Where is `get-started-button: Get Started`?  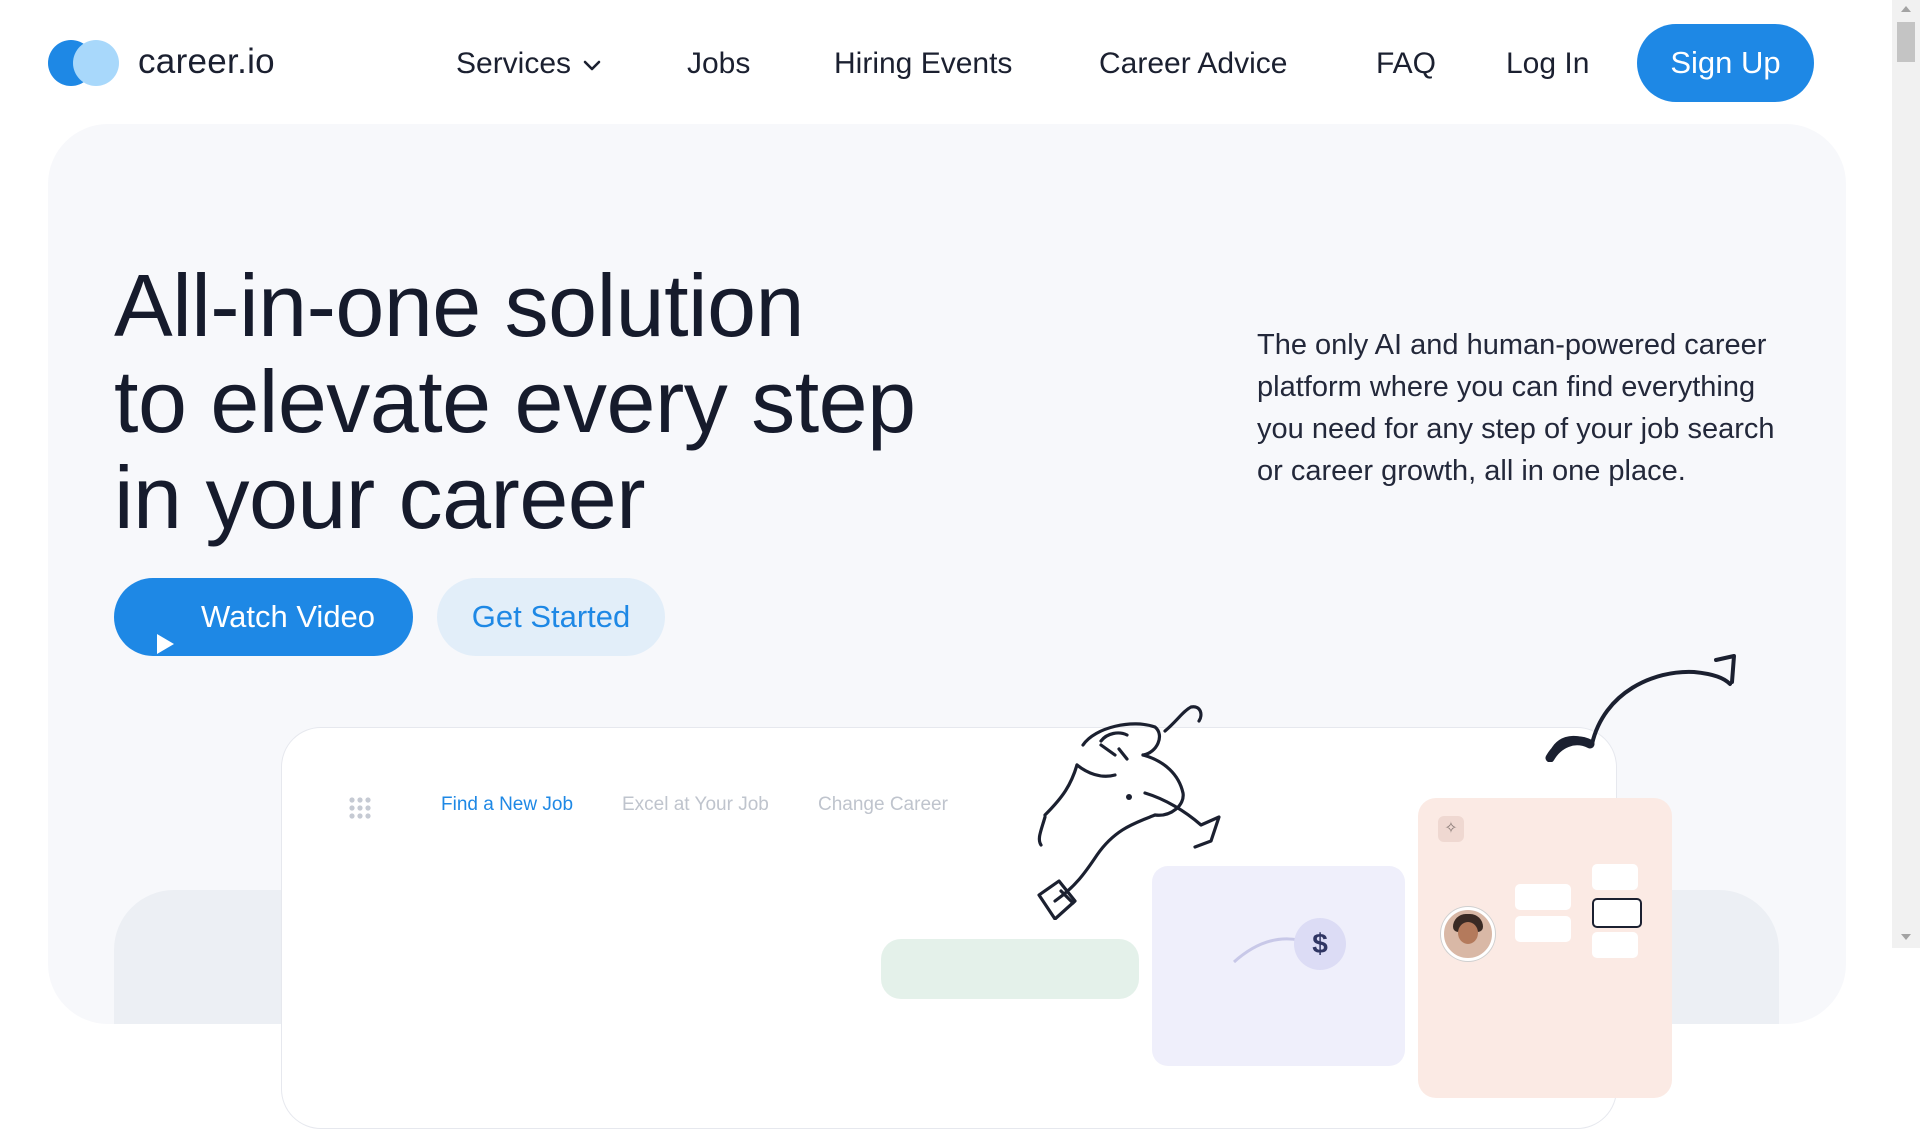
get-started-button: Get Started is located at coordinates (551, 617).